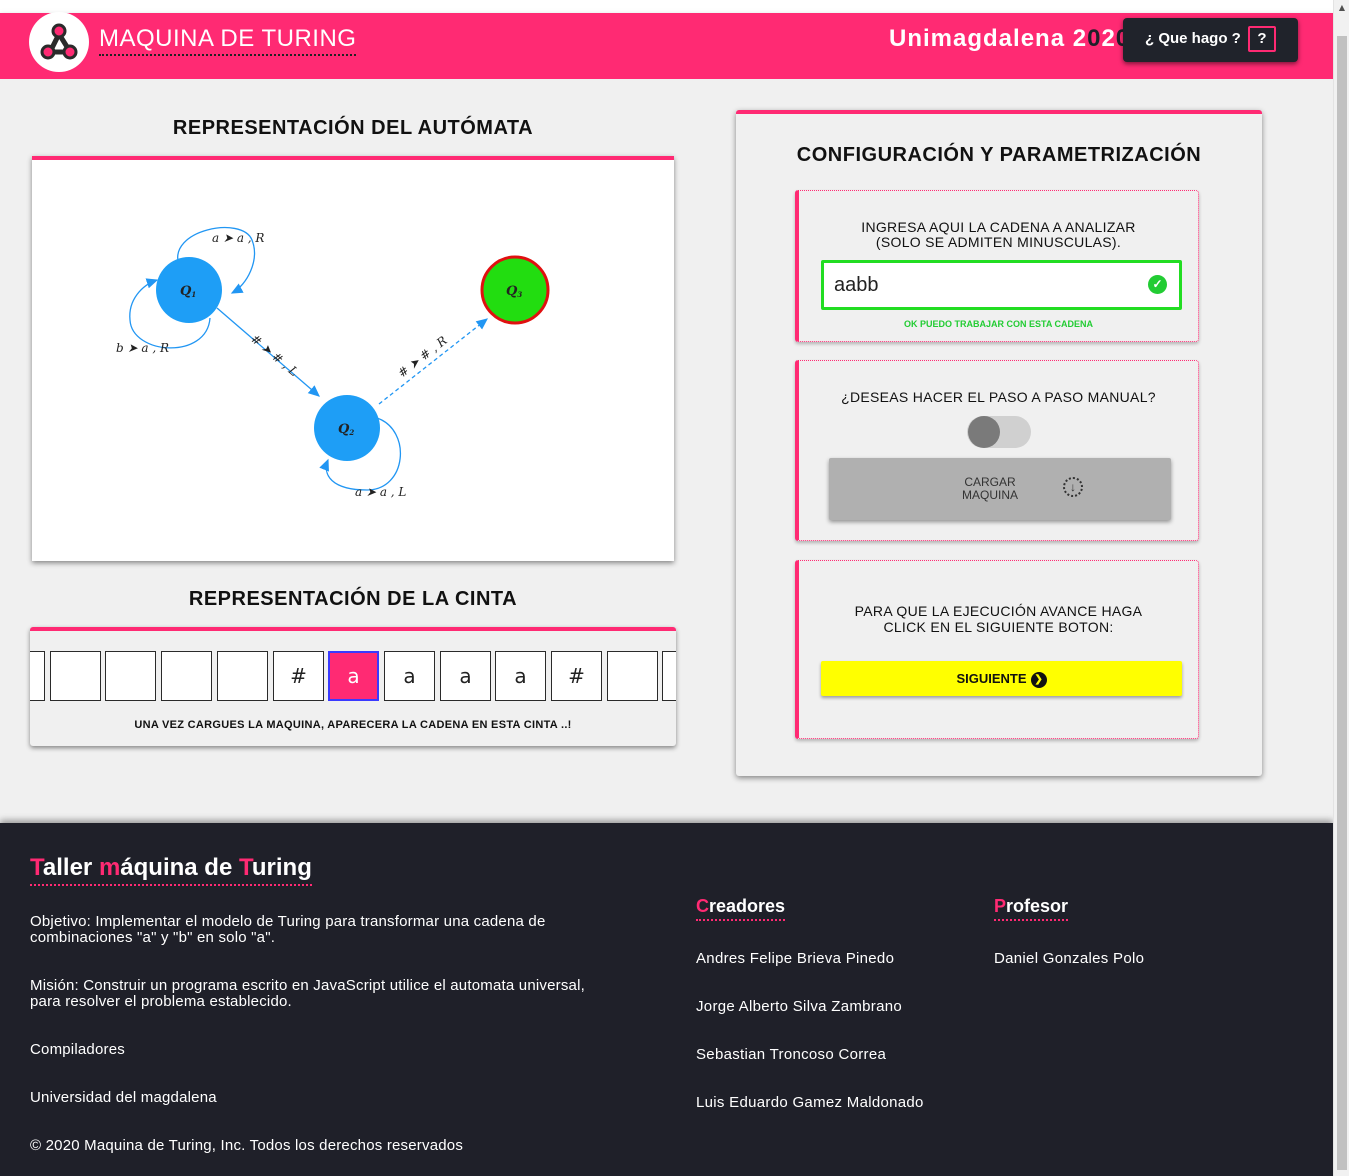 The height and width of the screenshot is (1176, 1349). I want to click on scroll-up-arrow-icon: ▲, so click(1341, 8).